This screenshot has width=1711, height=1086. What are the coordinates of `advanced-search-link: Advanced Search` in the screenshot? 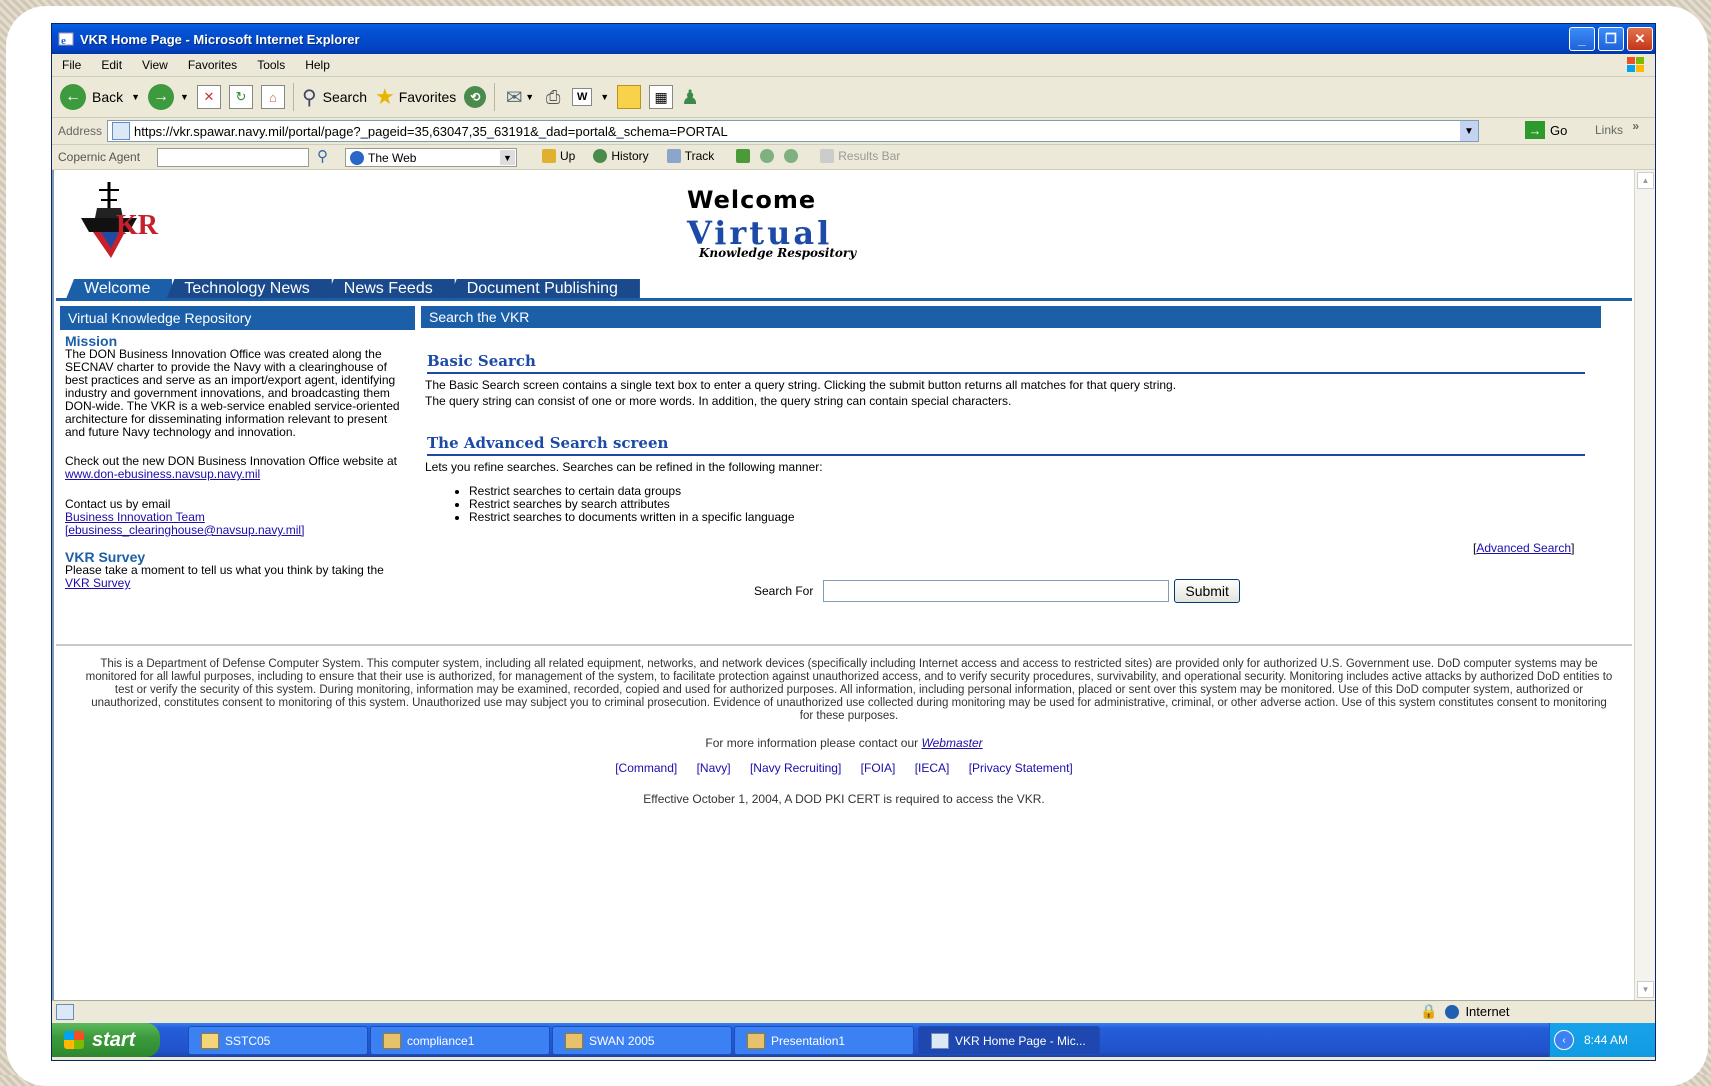 It's located at (1523, 548).